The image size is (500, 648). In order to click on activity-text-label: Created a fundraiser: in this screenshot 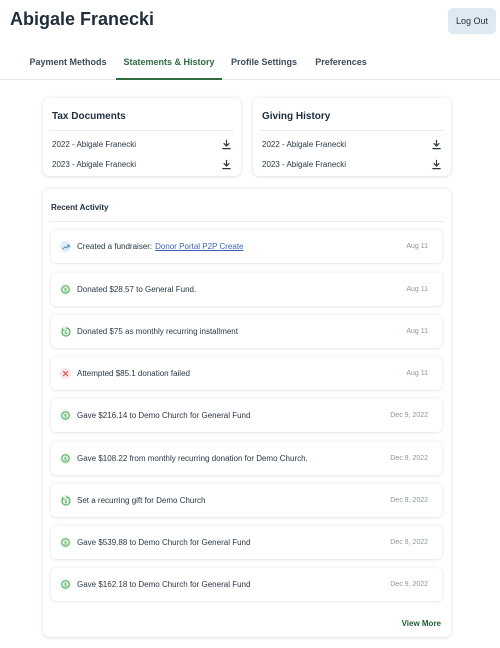, I will do `click(115, 246)`.